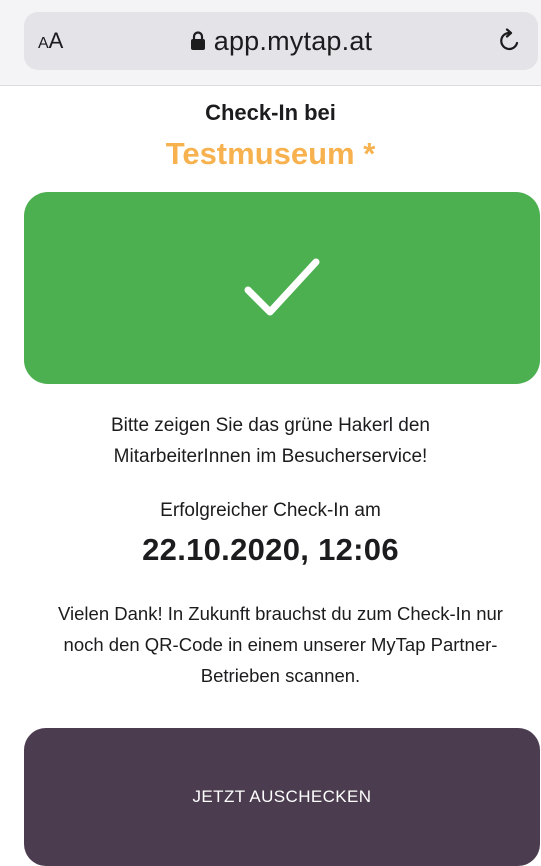  I want to click on instruction-line: Bitte zeigen Sie das grüne Hakerl den, so click(270, 425).